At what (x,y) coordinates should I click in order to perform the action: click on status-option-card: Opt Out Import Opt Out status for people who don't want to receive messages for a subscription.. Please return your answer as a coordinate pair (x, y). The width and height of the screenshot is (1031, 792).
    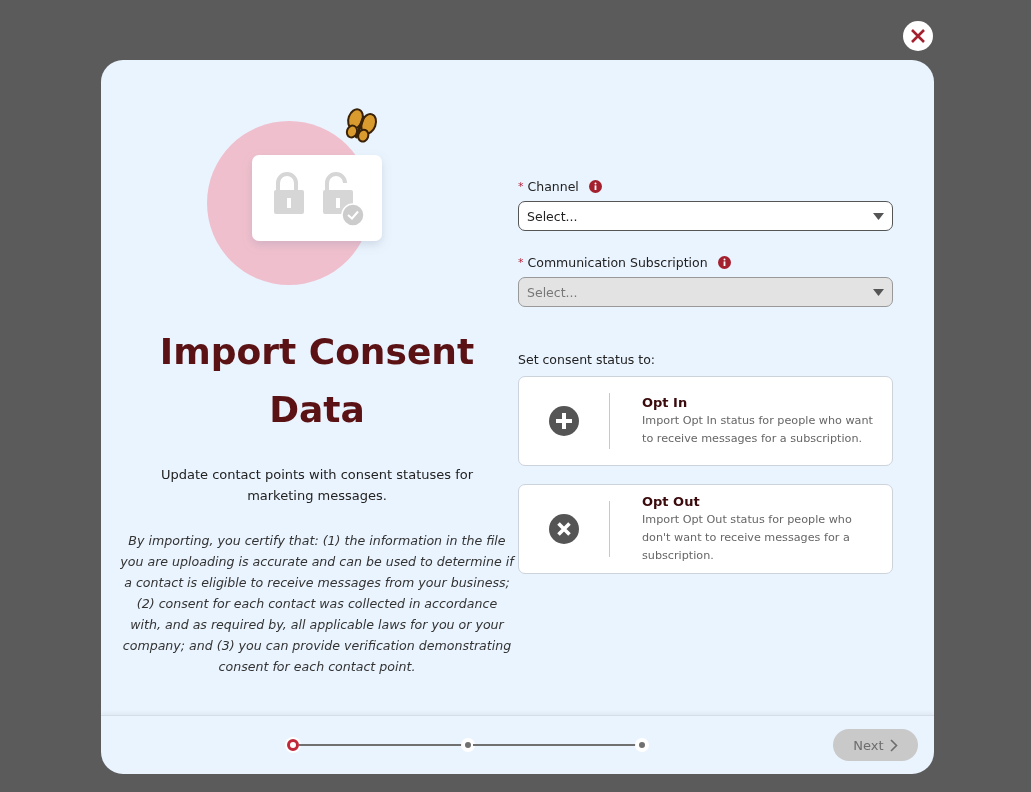
    Looking at the image, I should click on (705, 529).